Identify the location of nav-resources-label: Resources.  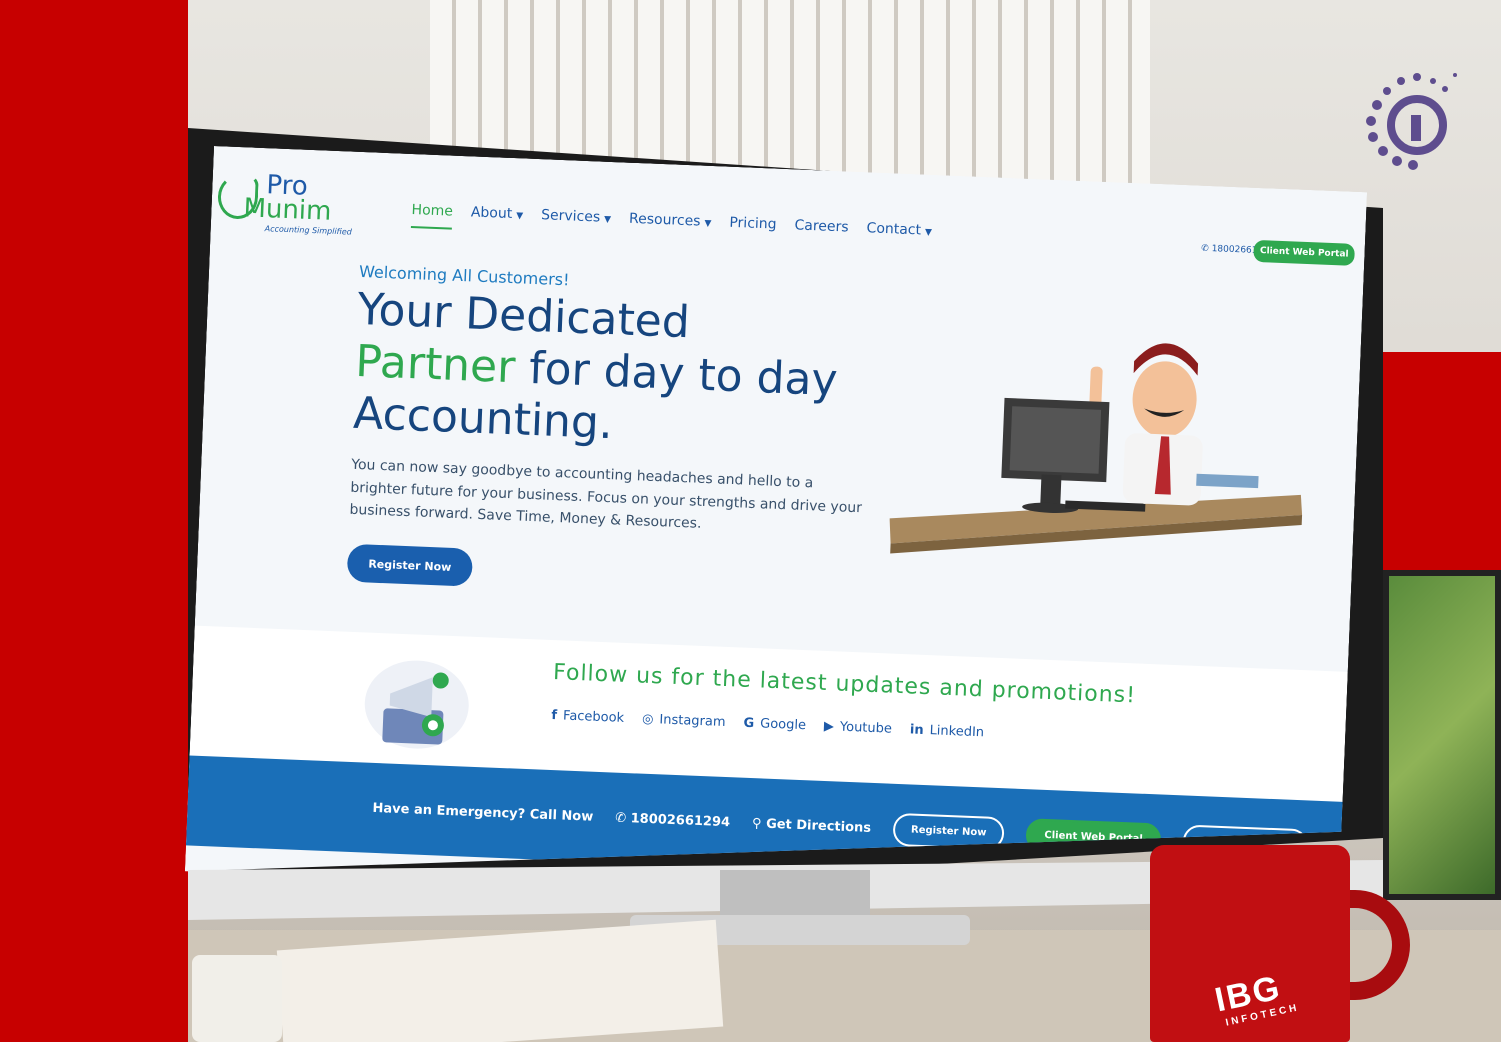
(664, 220).